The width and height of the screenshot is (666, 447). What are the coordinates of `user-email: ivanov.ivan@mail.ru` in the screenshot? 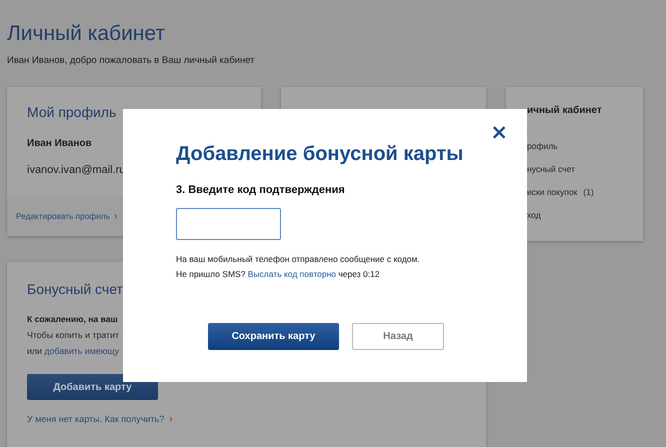 It's located at (76, 170).